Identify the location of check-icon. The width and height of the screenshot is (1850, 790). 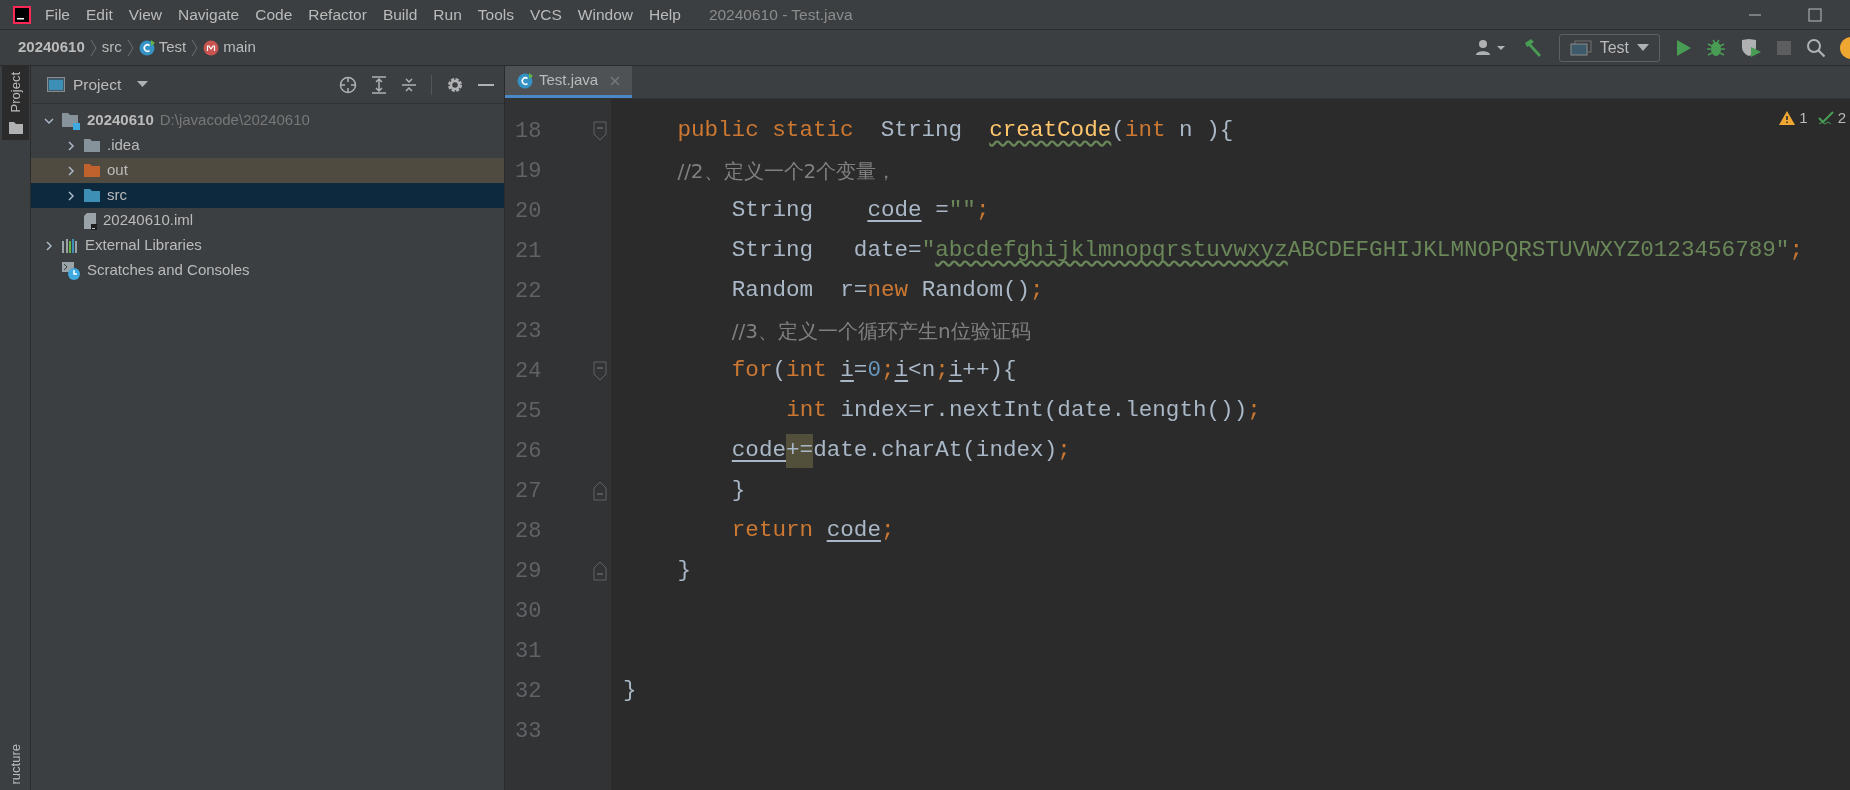
(1825, 118).